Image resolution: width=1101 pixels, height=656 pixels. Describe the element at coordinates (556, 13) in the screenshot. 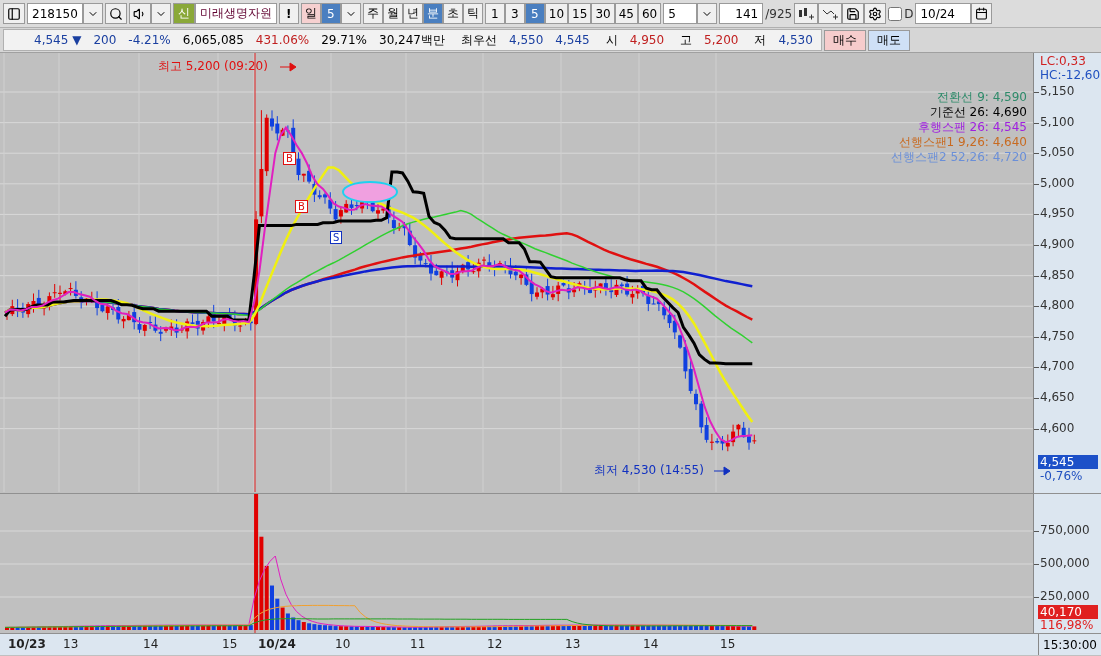

I see `minute-tab: 10` at that location.